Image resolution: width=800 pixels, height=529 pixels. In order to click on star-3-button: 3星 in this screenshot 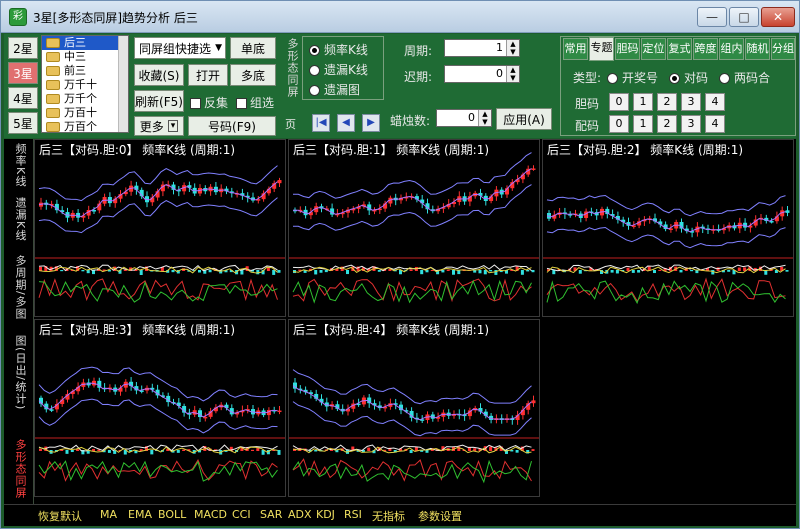, I will do `click(23, 73)`.